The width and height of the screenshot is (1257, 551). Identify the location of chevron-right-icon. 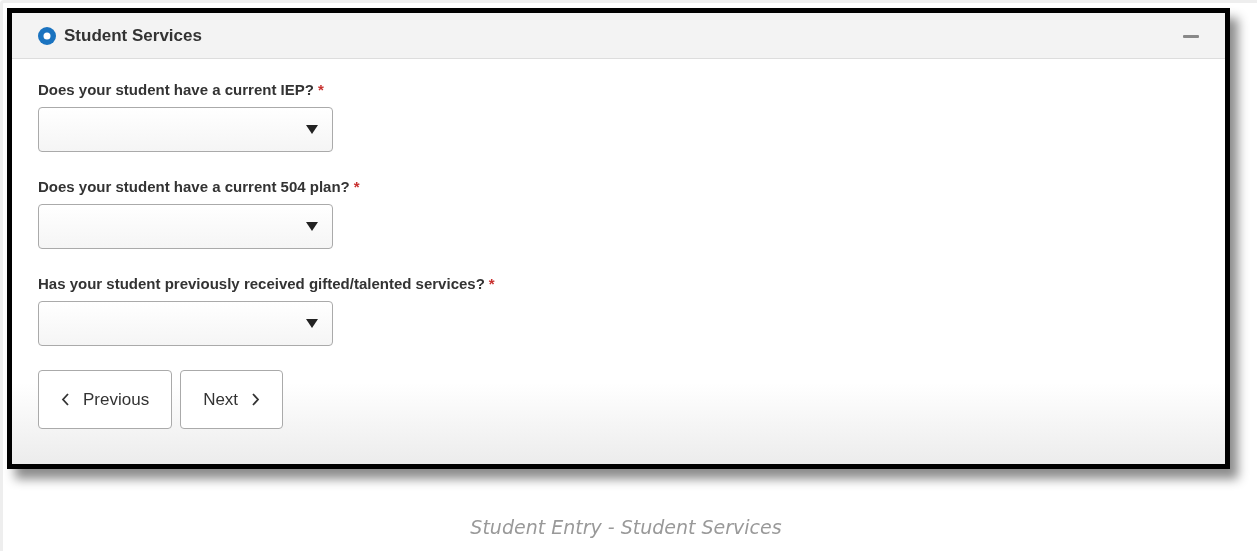
(256, 399).